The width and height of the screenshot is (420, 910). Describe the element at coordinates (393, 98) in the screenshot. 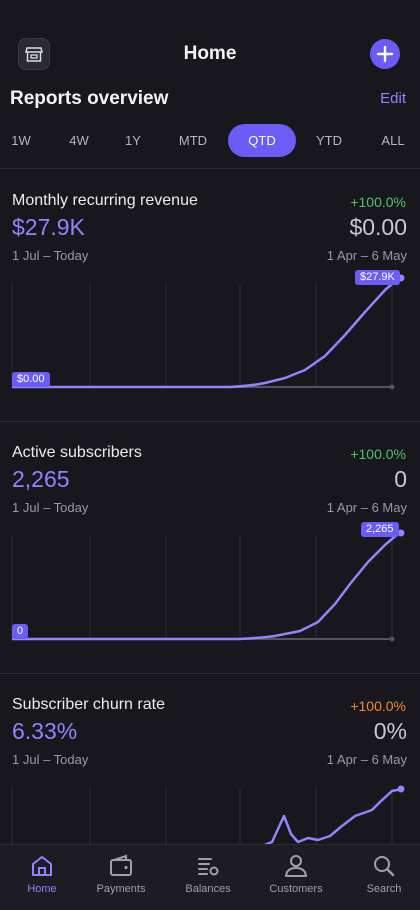

I see `edit-button: Edit` at that location.